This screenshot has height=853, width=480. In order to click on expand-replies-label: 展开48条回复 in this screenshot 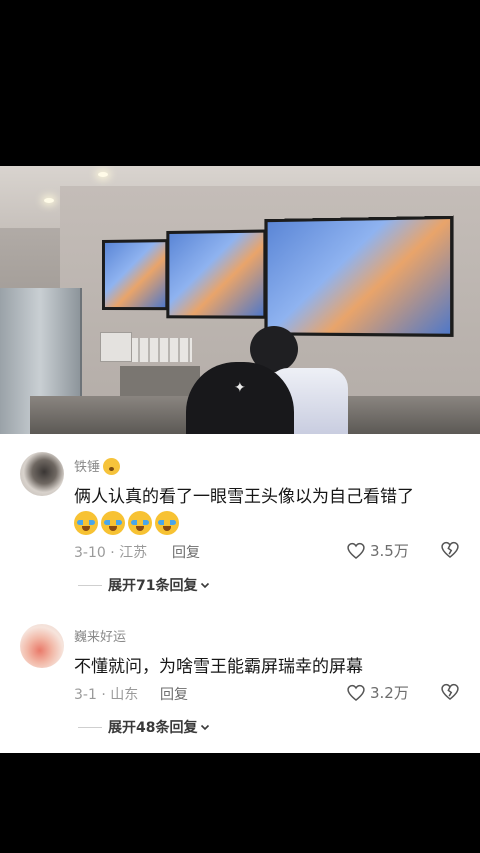, I will do `click(153, 728)`.